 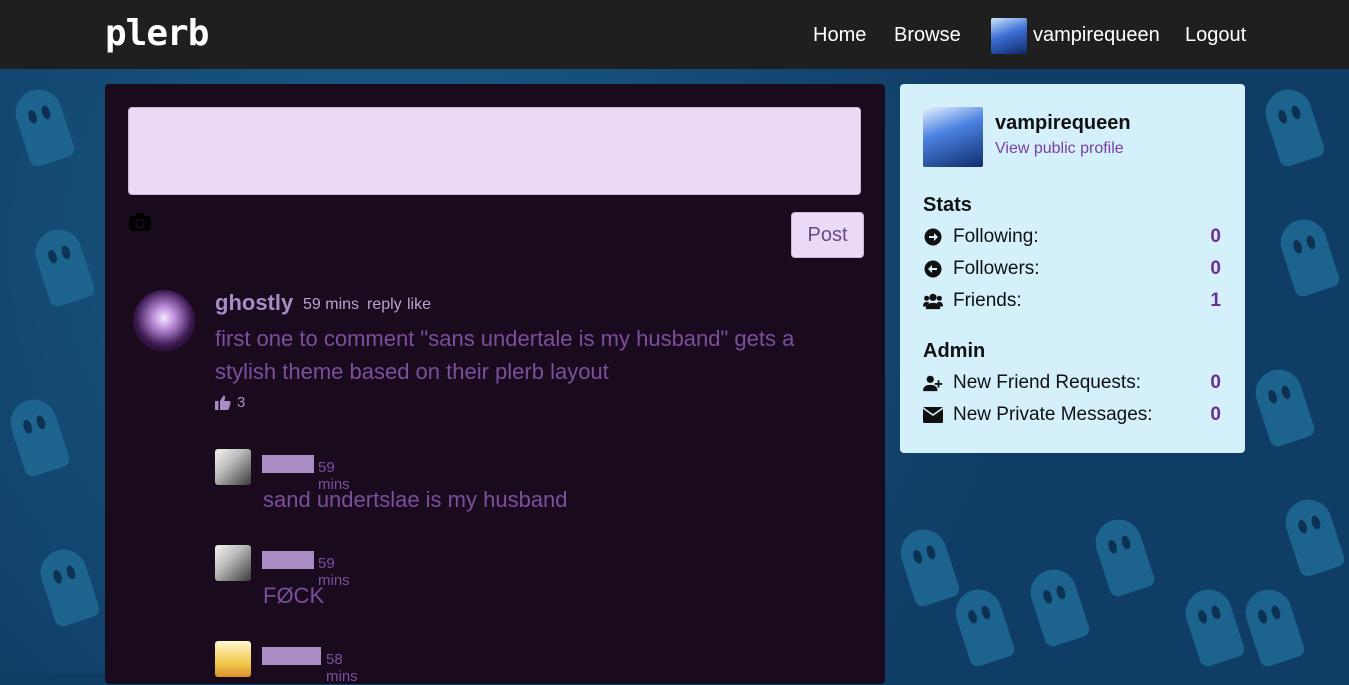 I want to click on reply-text: FØCK, so click(x=294, y=595).